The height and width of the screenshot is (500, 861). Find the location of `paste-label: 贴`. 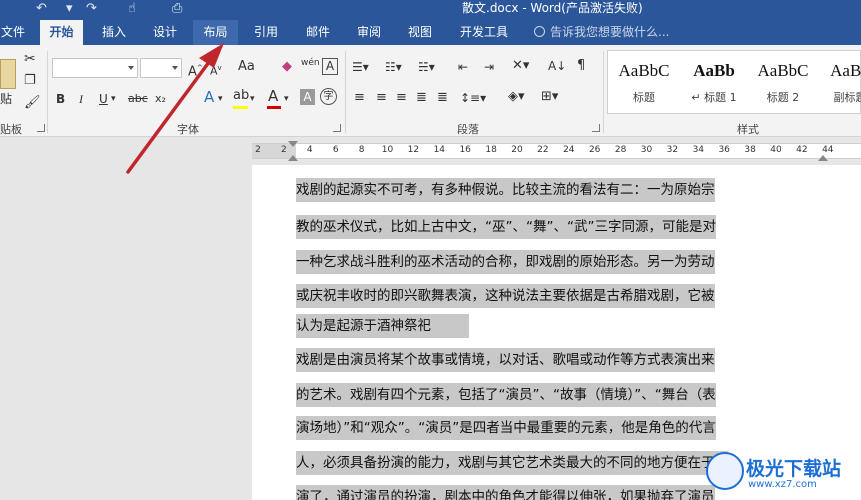

paste-label: 贴 is located at coordinates (6, 99).